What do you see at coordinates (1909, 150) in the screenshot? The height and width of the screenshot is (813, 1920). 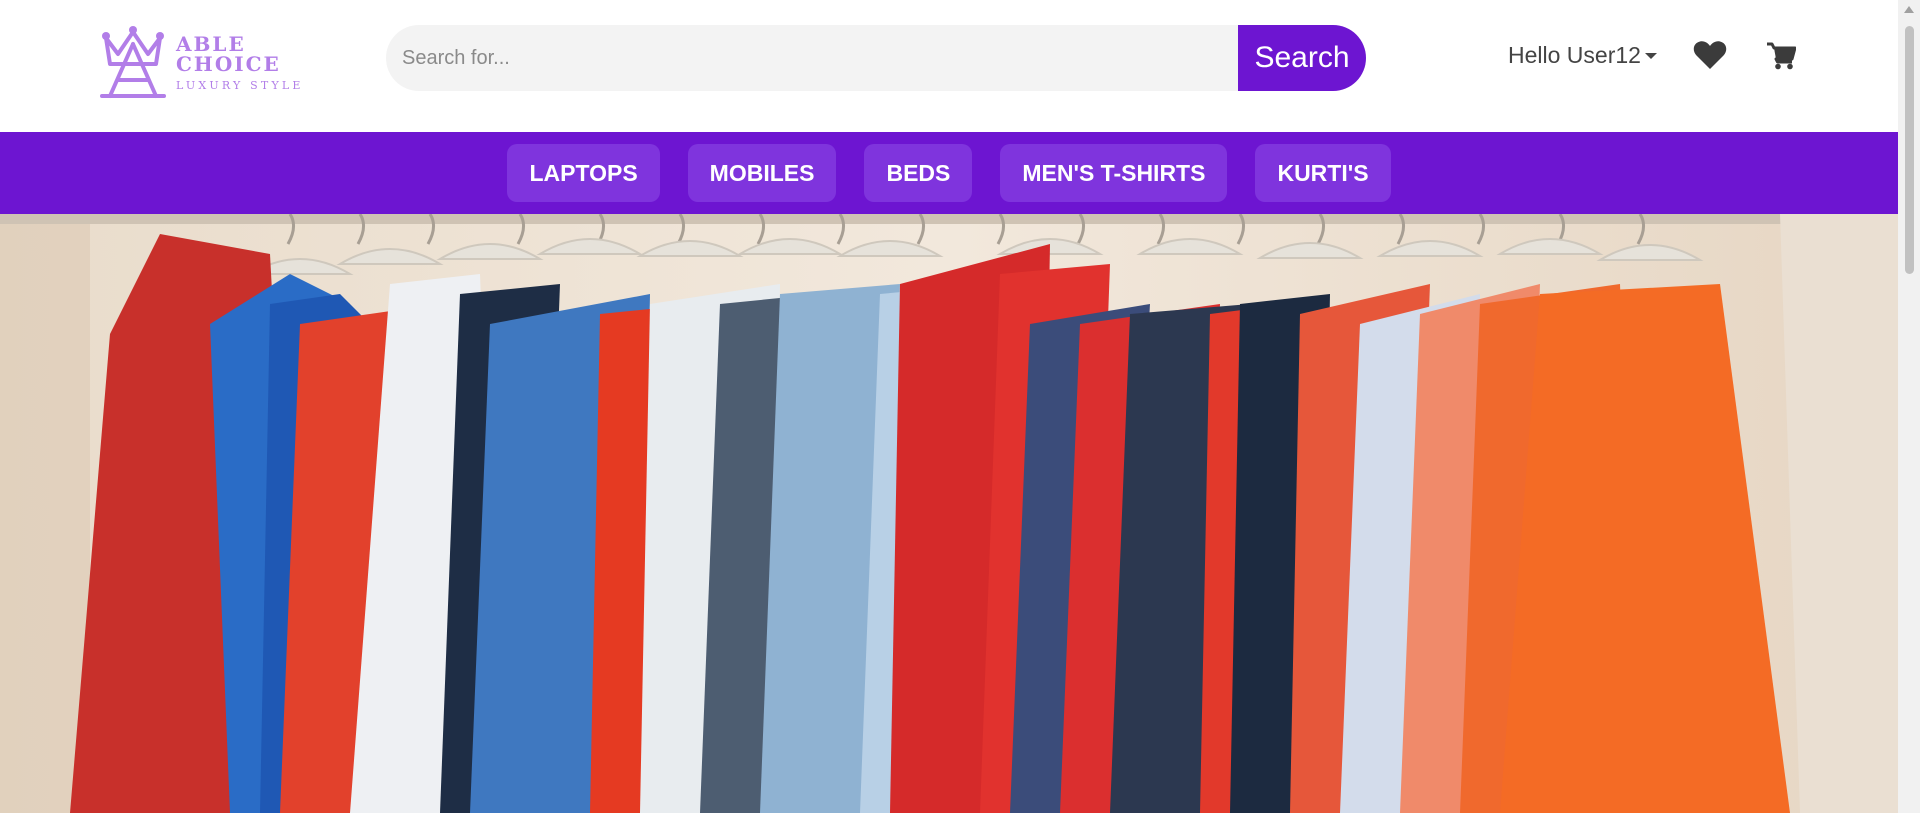 I see `scrollbar-thumb` at bounding box center [1909, 150].